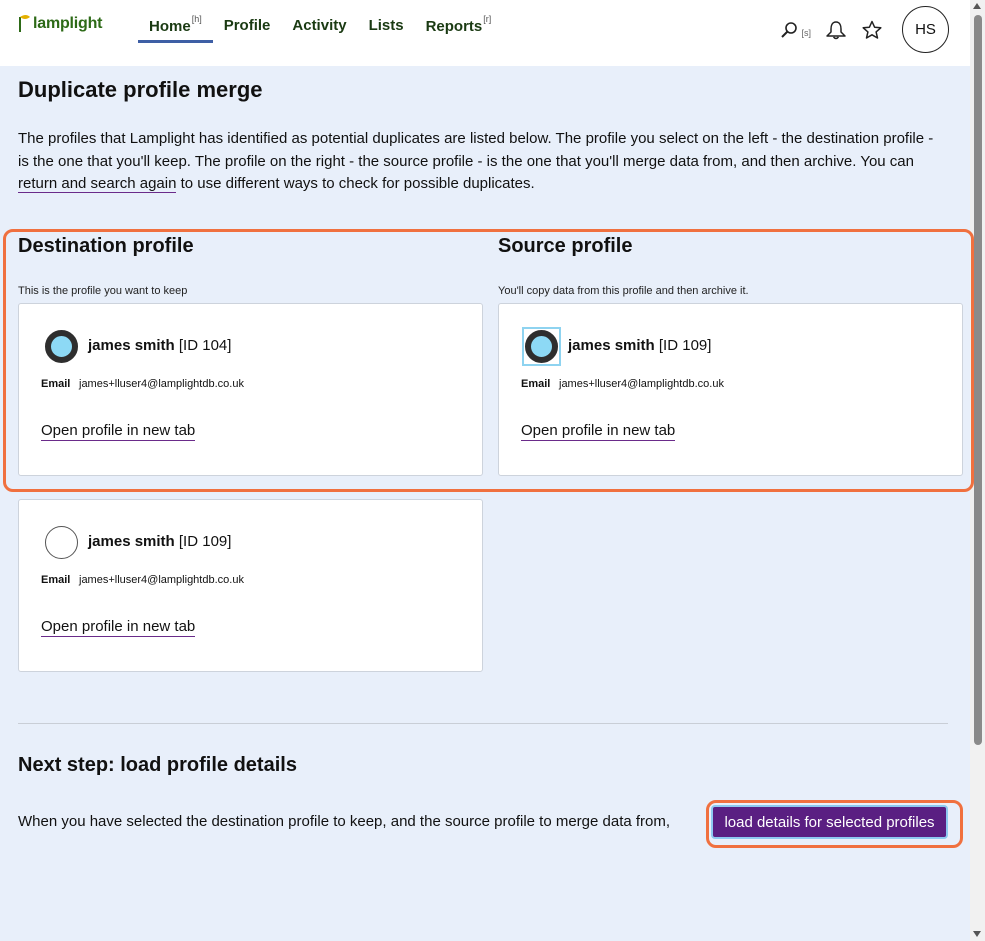 Image resolution: width=985 pixels, height=941 pixels. I want to click on scroll-down-icon, so click(977, 934).